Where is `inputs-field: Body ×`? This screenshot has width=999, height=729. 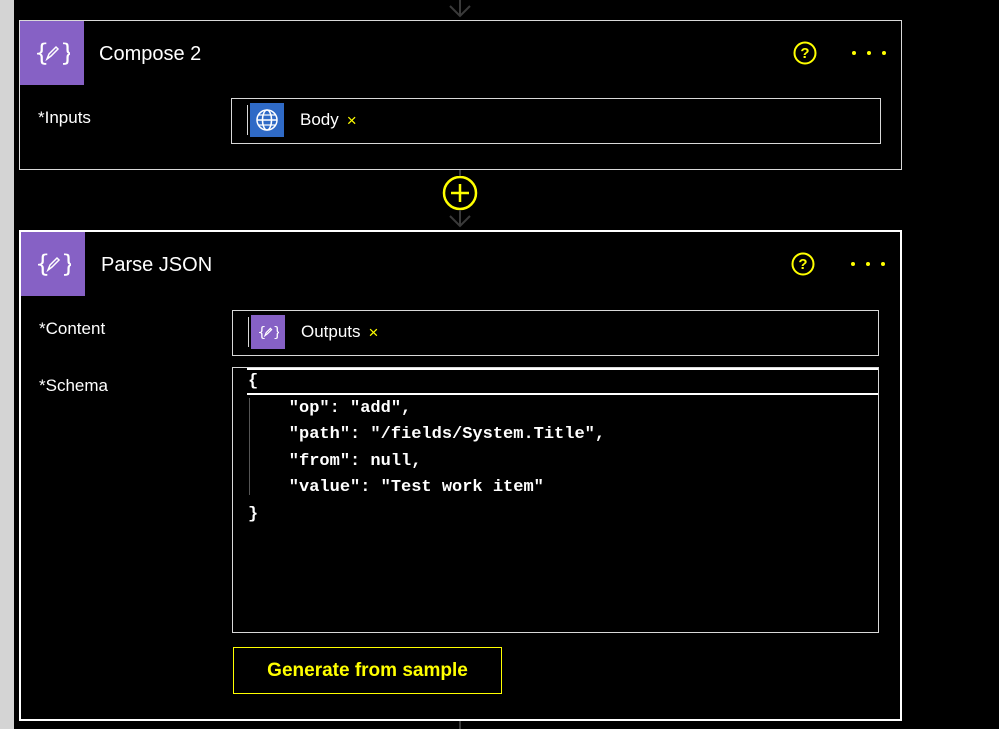
inputs-field: Body × is located at coordinates (556, 121).